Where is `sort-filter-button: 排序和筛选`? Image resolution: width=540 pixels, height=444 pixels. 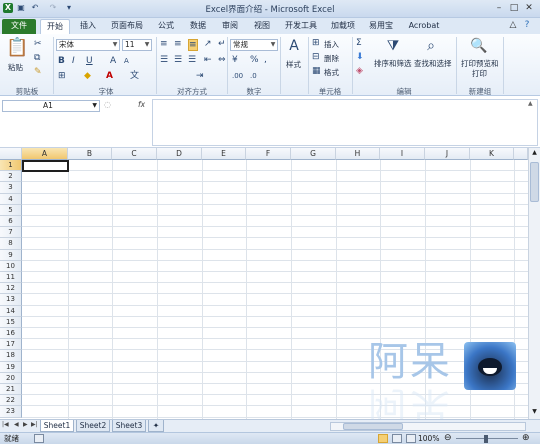 sort-filter-button: 排序和筛选 is located at coordinates (393, 63).